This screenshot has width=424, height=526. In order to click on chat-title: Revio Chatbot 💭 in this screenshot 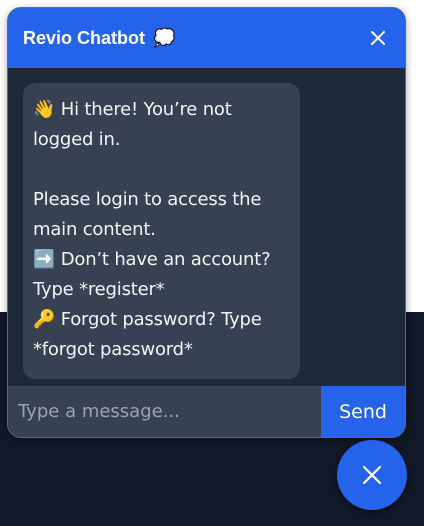, I will do `click(99, 38)`.